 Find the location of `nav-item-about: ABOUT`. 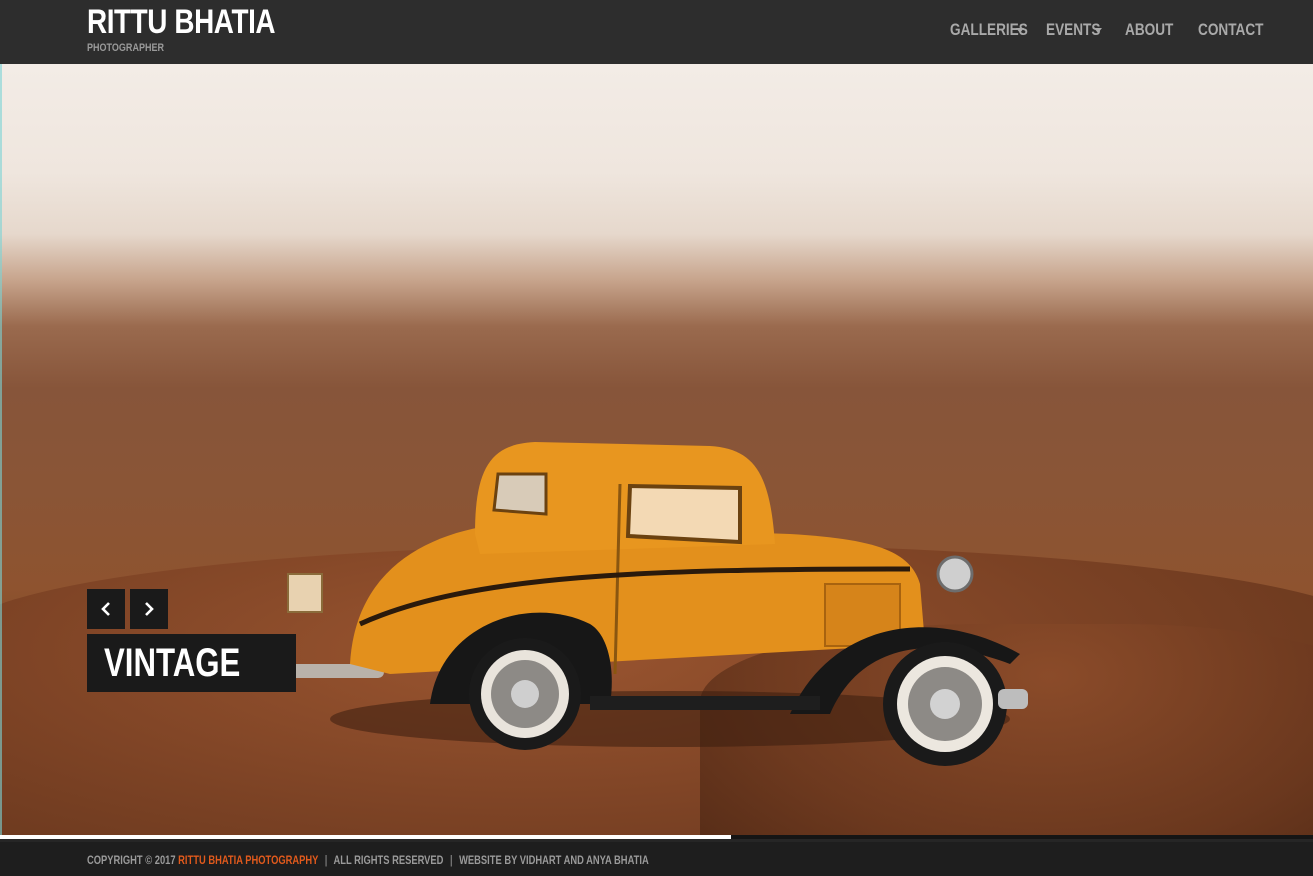

nav-item-about: ABOUT is located at coordinates (1155, 30).